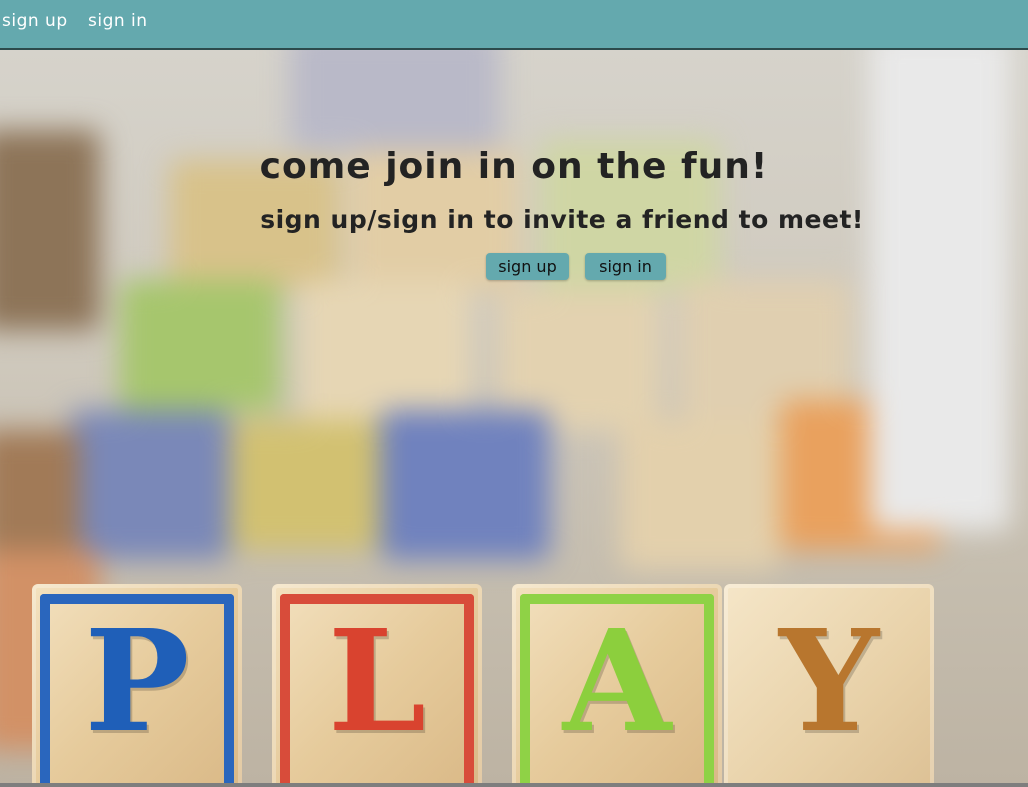 The height and width of the screenshot is (787, 1028). I want to click on block-letter-a: A, so click(617, 682).